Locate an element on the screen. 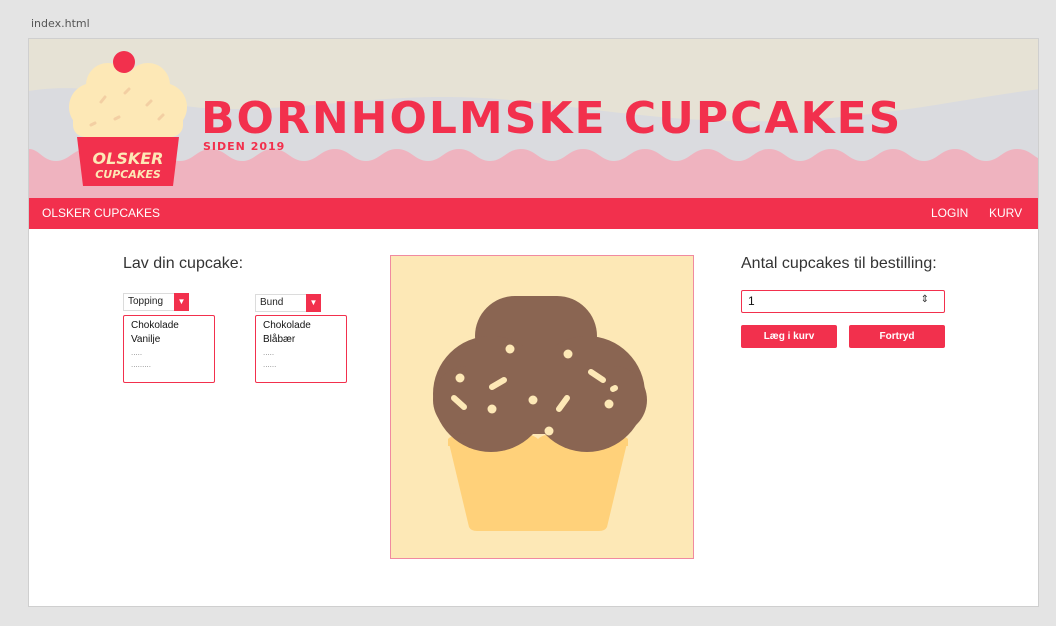 Image resolution: width=1056 pixels, height=626 pixels. quantity-stepper: 1 ⇕ is located at coordinates (843, 301).